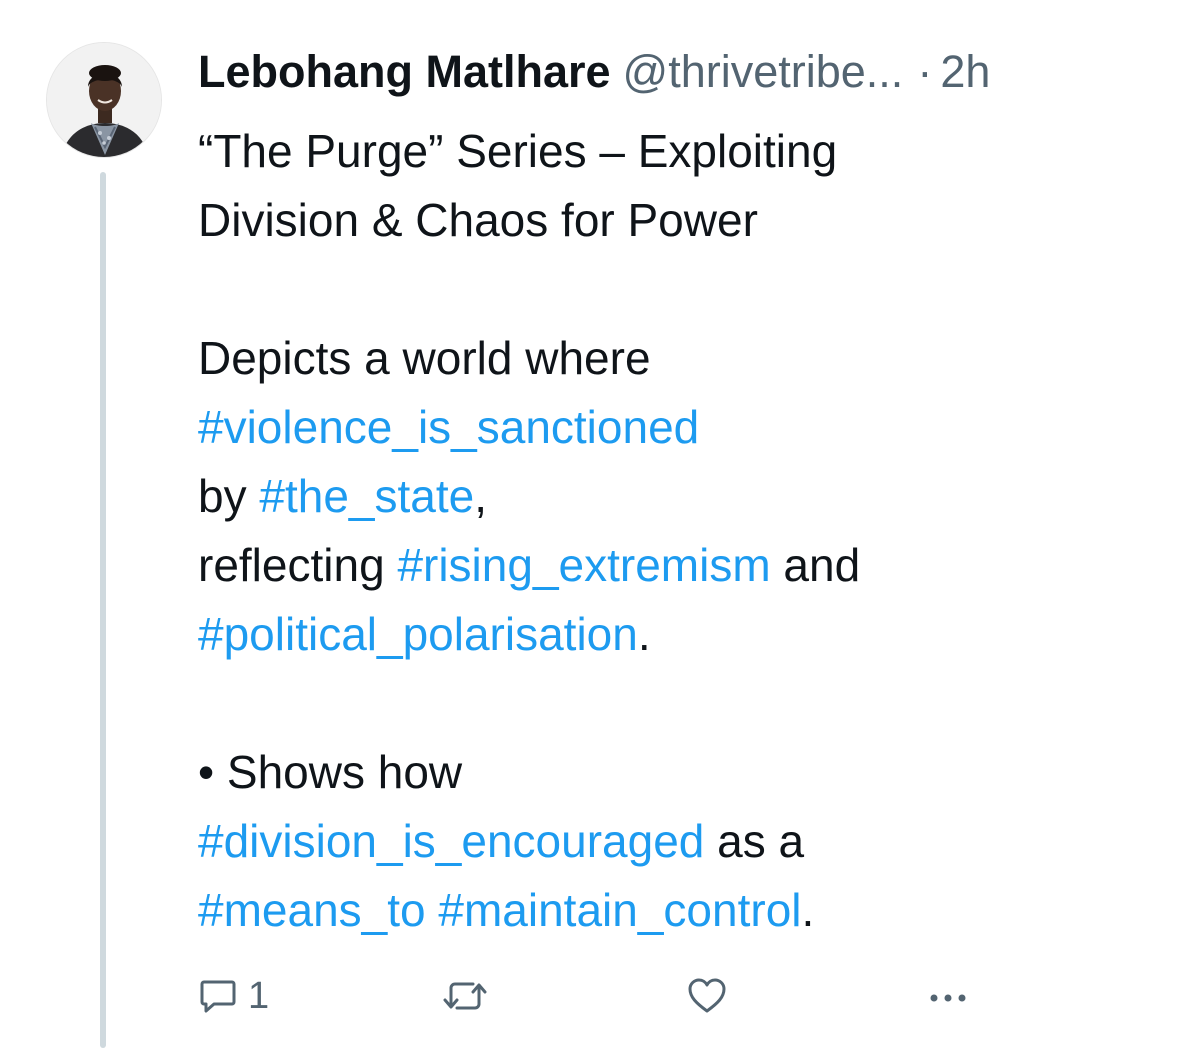 This screenshot has height=1048, width=1200. What do you see at coordinates (448, 427) in the screenshot?
I see `hashtag-violence-is-sanctioned: #violence_is_sanctioned` at bounding box center [448, 427].